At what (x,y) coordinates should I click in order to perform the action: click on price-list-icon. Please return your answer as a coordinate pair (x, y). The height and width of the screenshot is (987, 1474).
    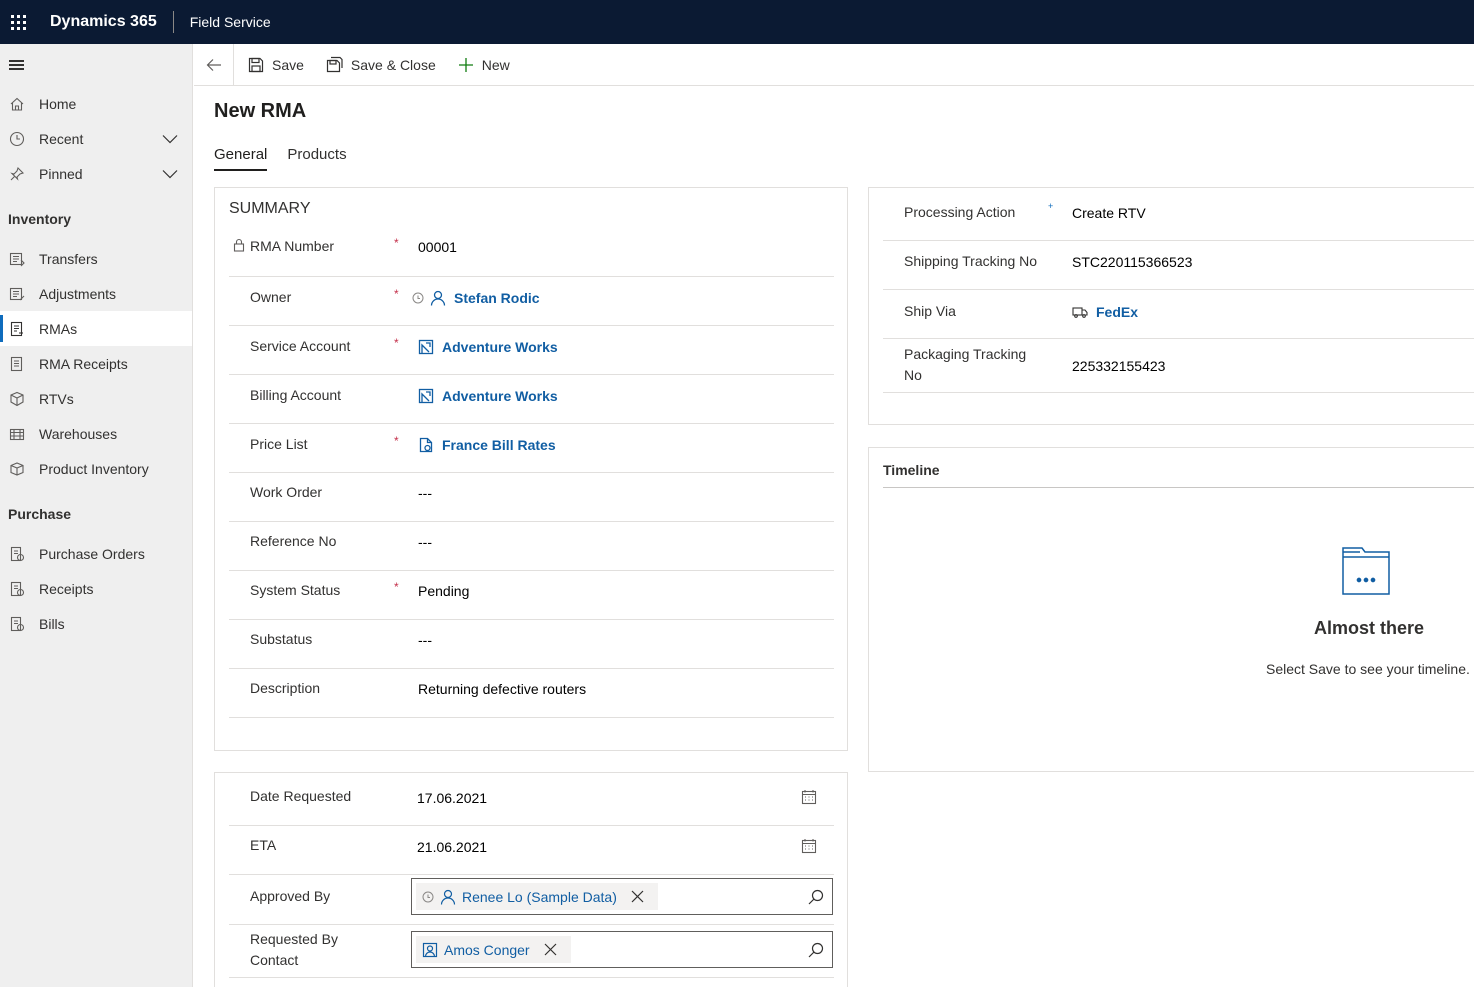
    Looking at the image, I should click on (426, 445).